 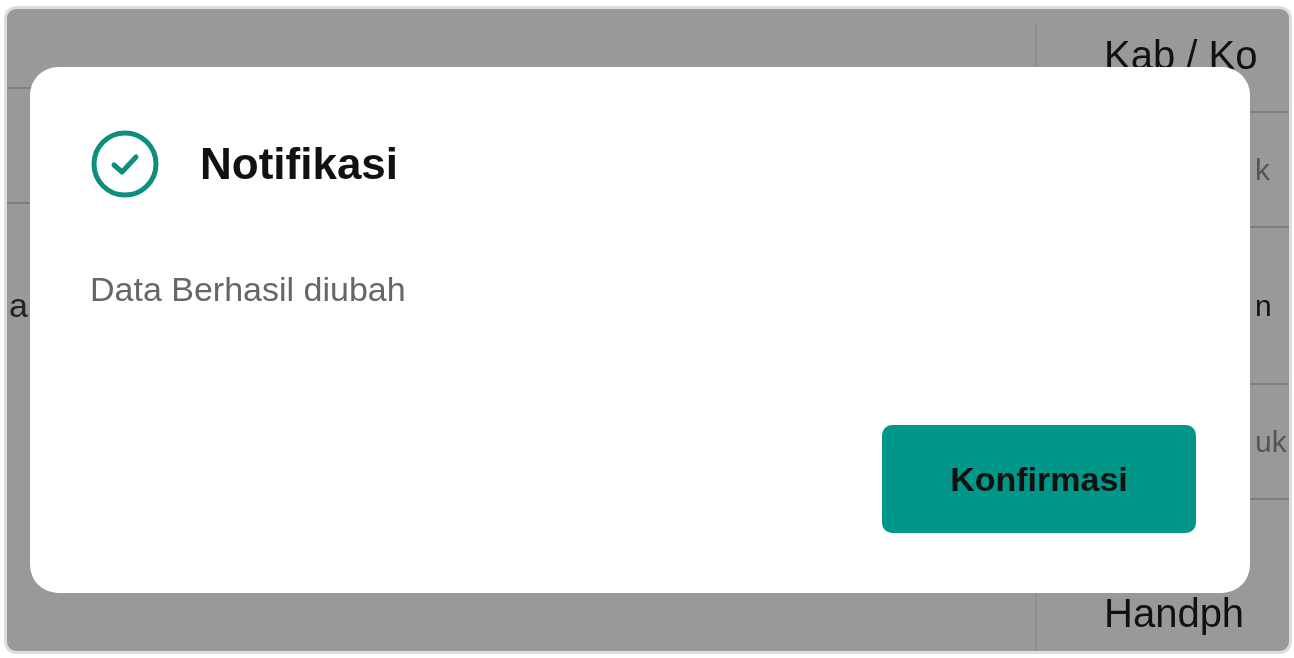 I want to click on field-value: k, so click(x=1262, y=169).